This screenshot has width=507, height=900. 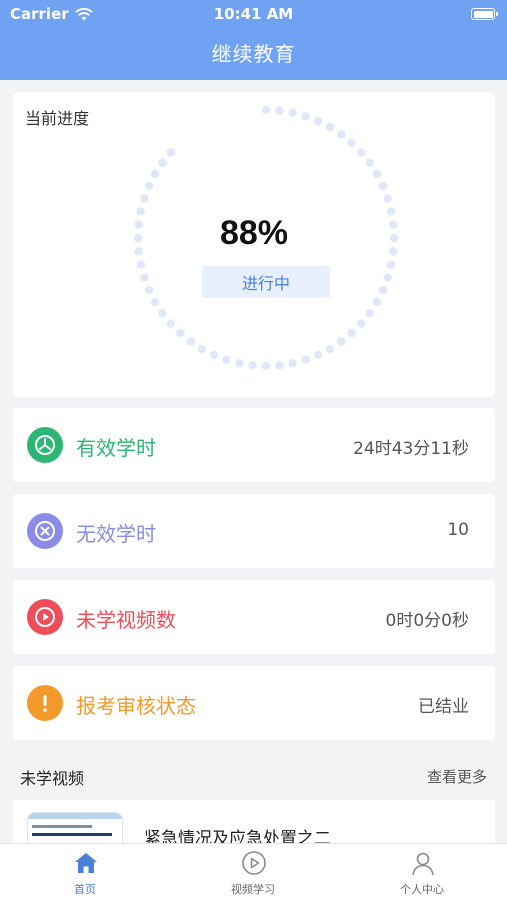 I want to click on battery-icon, so click(x=484, y=14).